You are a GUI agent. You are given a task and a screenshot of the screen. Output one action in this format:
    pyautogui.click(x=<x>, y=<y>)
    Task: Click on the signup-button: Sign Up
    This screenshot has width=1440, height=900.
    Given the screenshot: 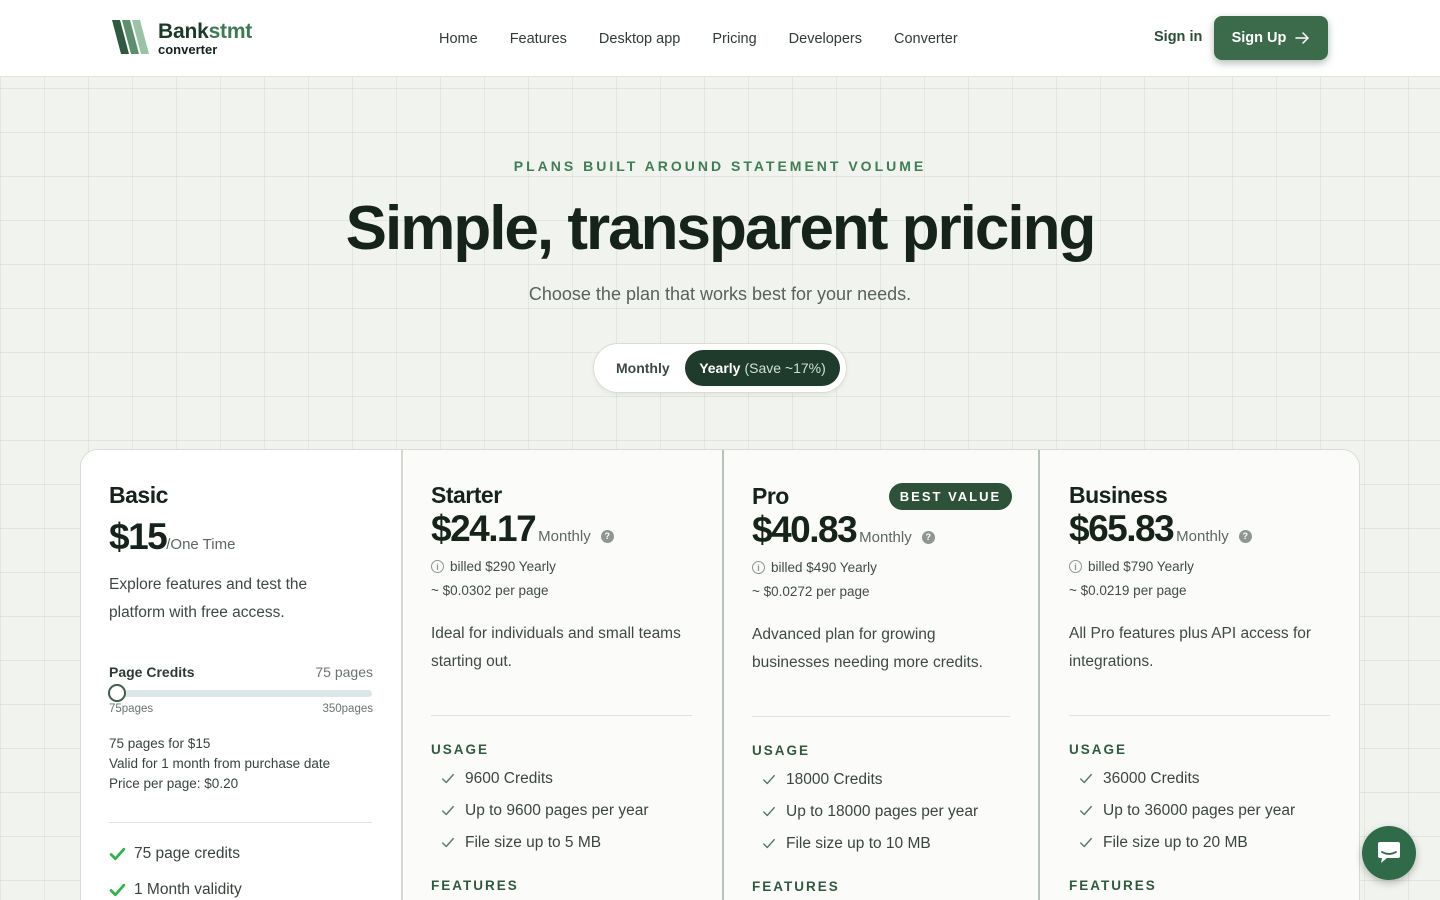 What is the action you would take?
    pyautogui.click(x=1271, y=38)
    